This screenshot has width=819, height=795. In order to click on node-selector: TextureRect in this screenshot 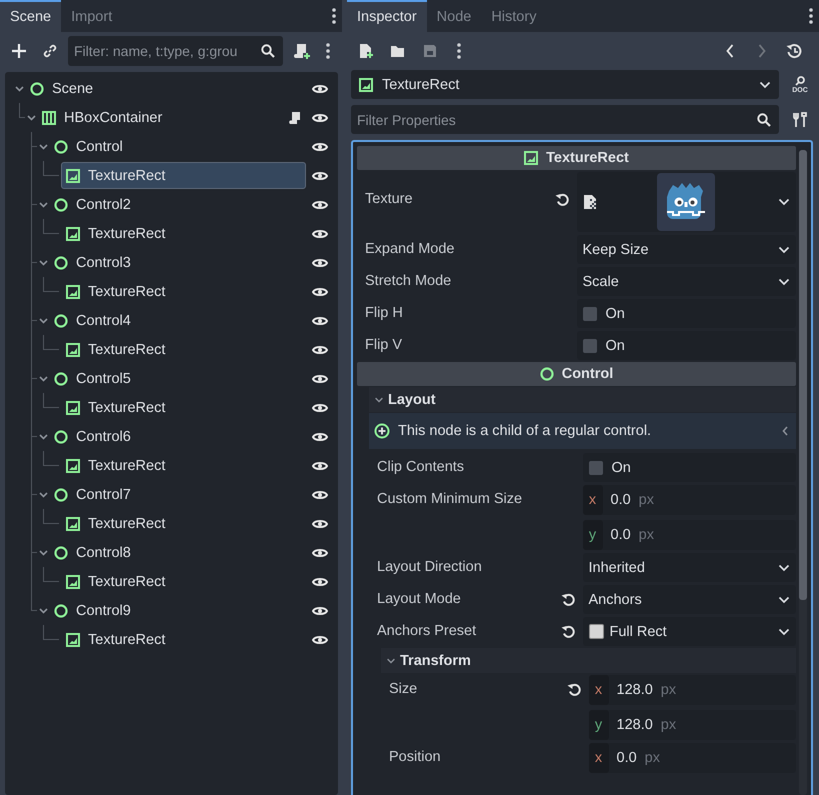, I will do `click(565, 84)`.